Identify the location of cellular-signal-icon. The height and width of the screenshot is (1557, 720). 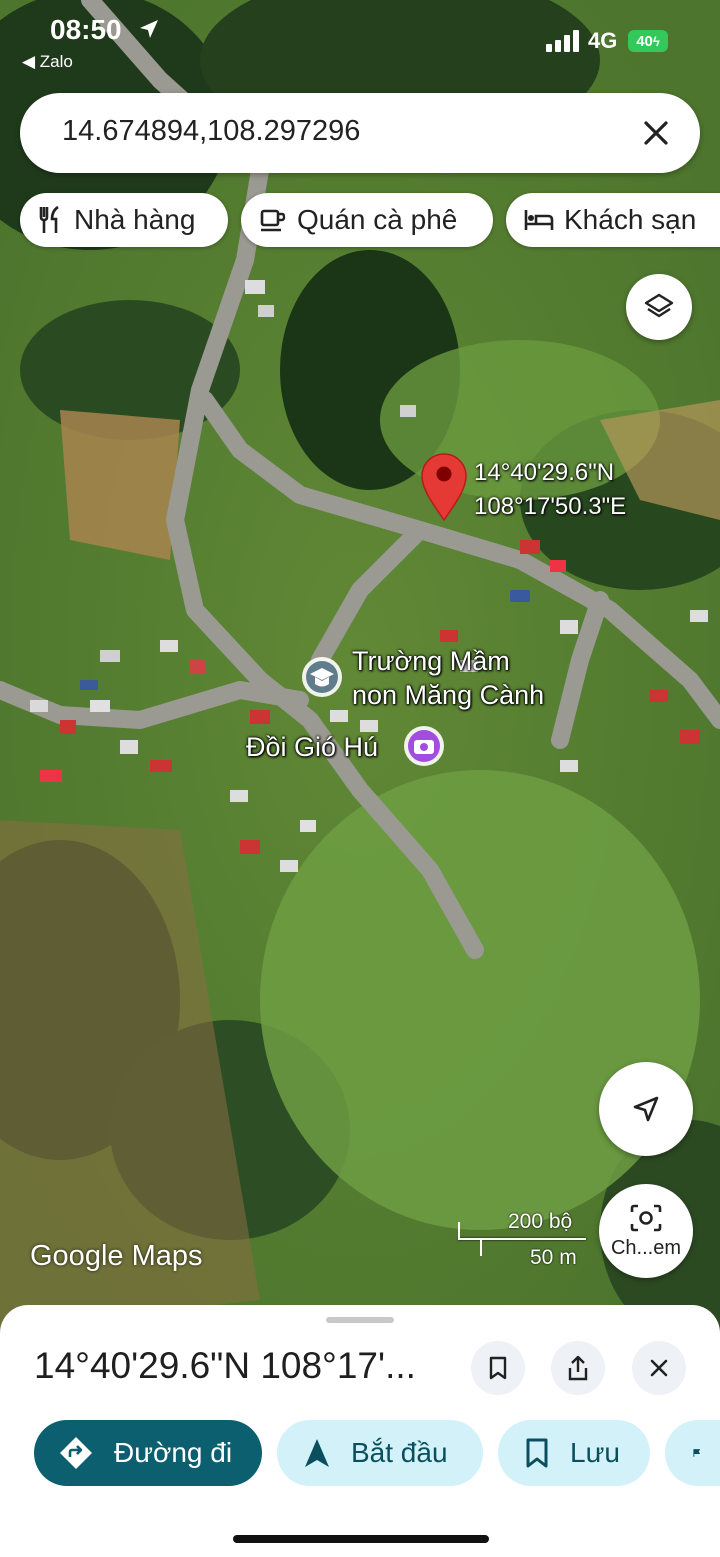
(562, 41).